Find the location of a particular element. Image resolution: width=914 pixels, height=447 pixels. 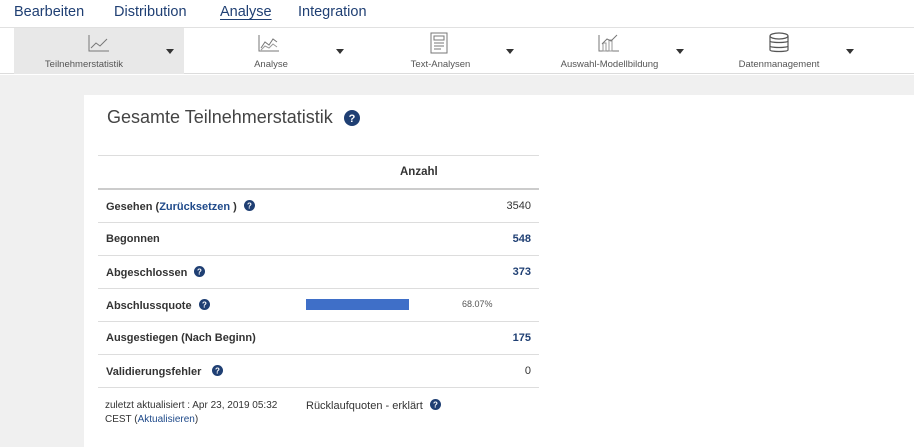

table-header: Anzahl is located at coordinates (318, 172).